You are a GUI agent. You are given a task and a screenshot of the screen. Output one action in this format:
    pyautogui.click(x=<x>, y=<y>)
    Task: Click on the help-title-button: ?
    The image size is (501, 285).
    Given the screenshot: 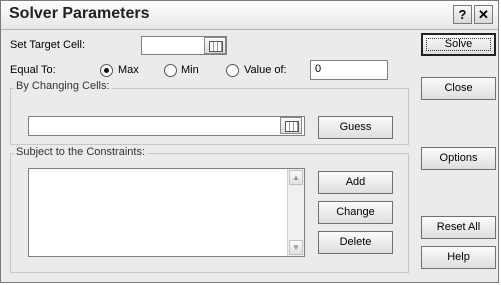 What is the action you would take?
    pyautogui.click(x=462, y=14)
    